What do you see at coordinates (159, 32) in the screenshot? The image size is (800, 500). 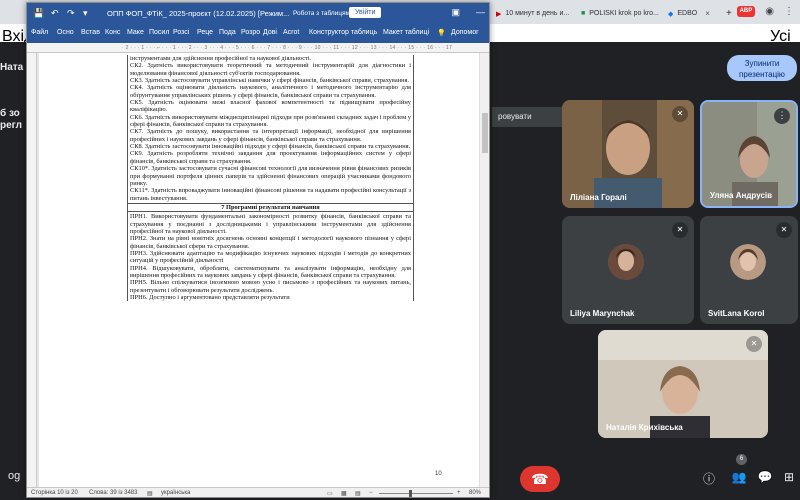 I see `ribbon-tab: Посил` at bounding box center [159, 32].